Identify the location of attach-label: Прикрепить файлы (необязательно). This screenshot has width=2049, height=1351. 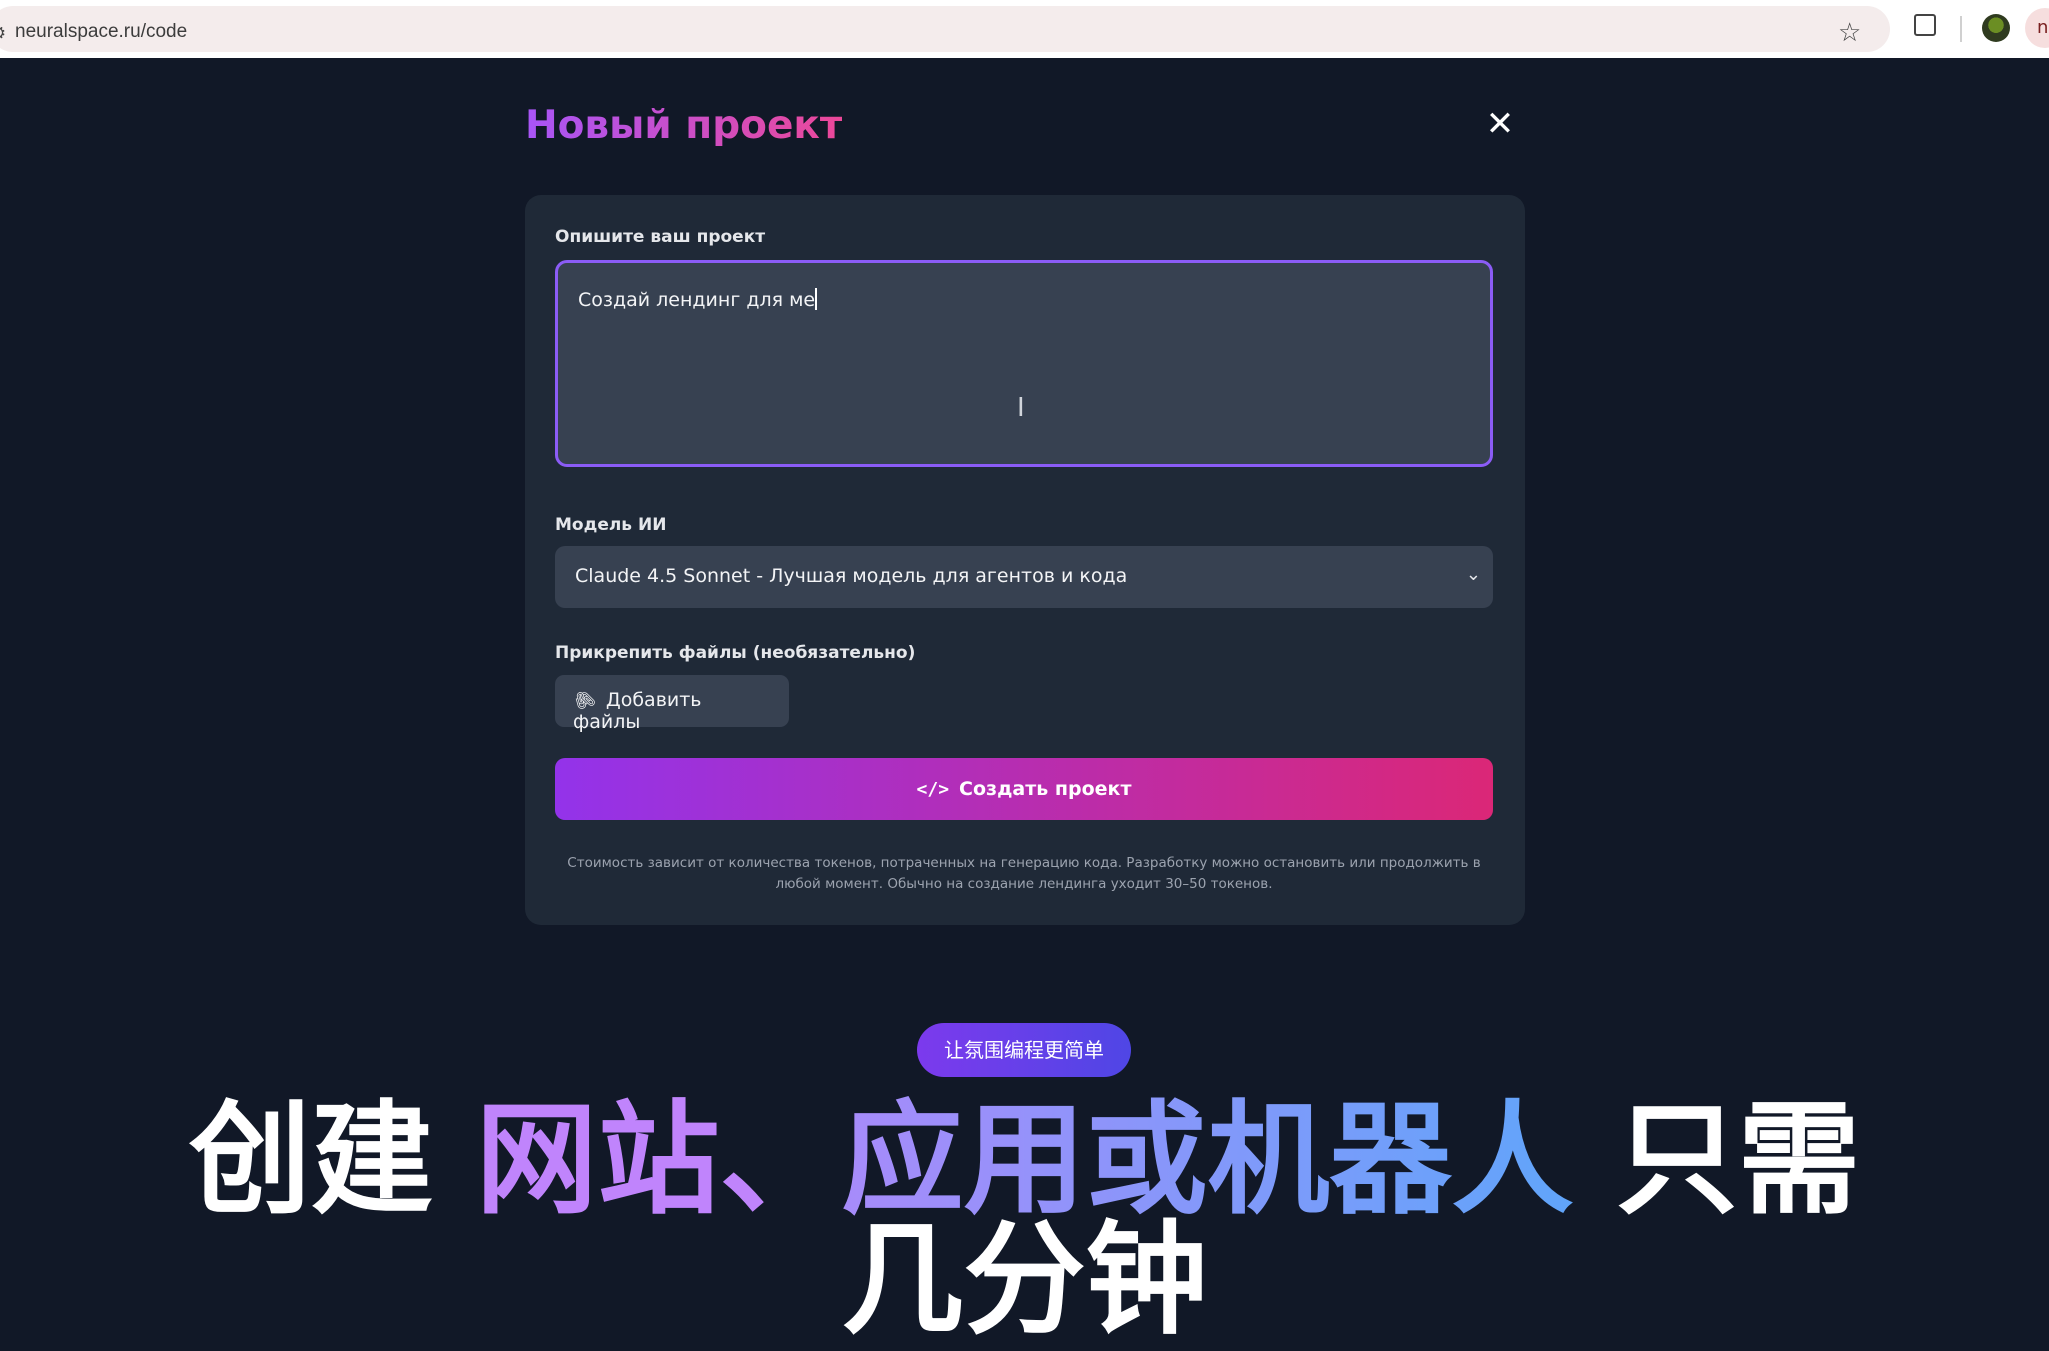
(735, 653).